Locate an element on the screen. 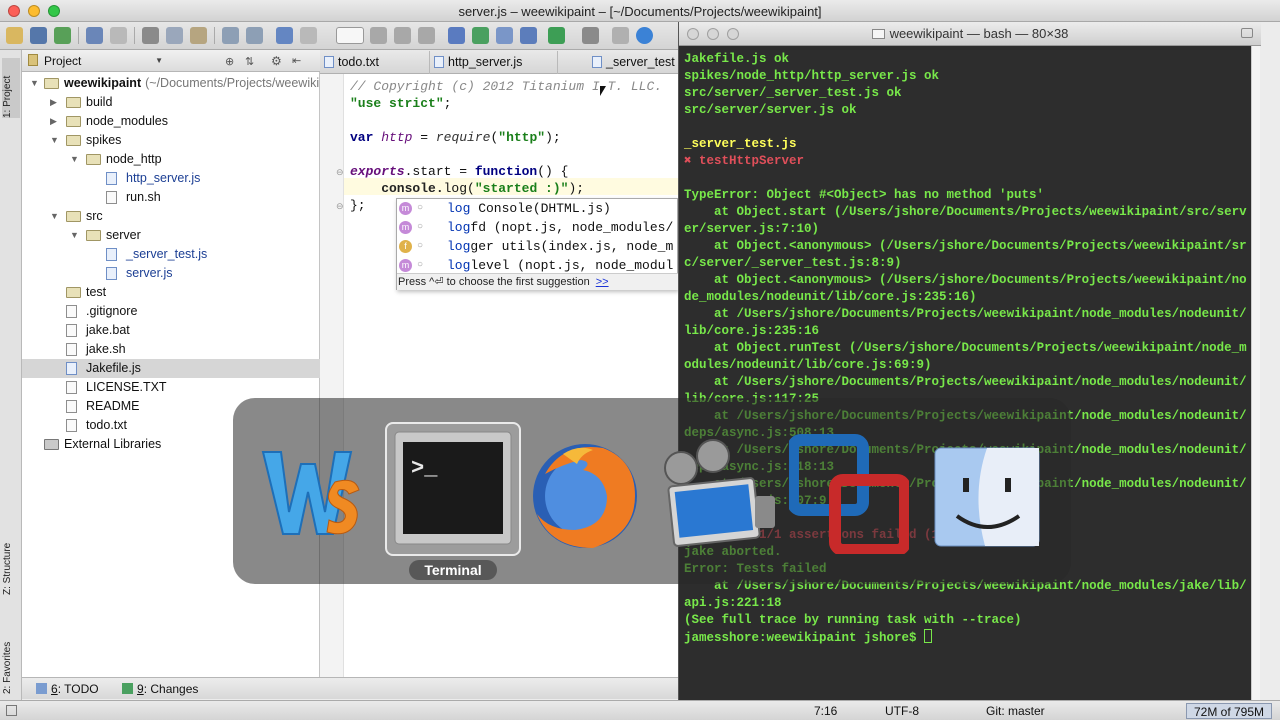 The width and height of the screenshot is (1280, 720). tree-item-server-js: server.js is located at coordinates (171, 273).